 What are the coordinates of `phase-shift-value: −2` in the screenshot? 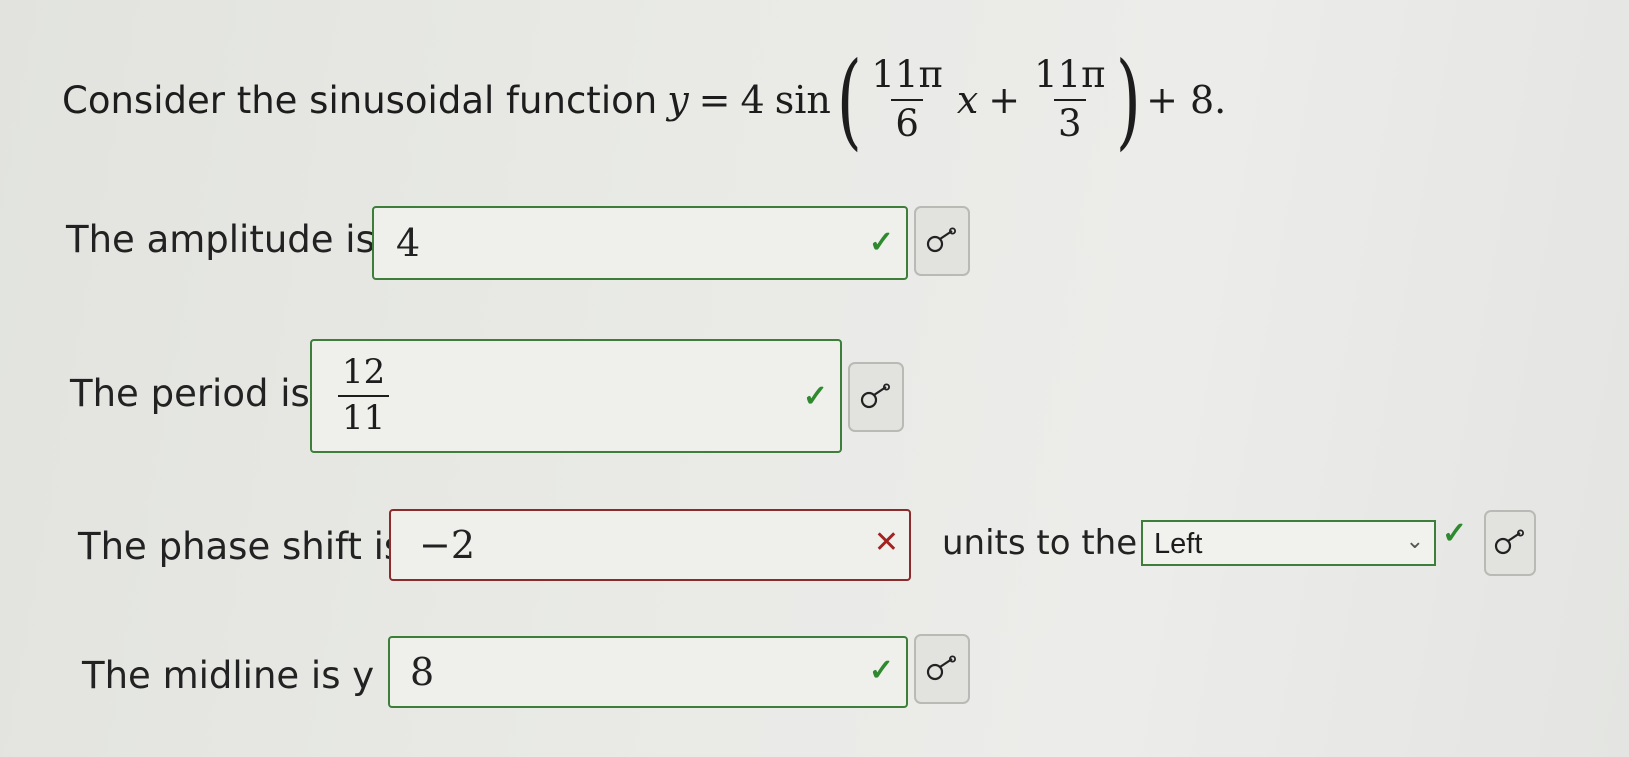 It's located at (447, 545).